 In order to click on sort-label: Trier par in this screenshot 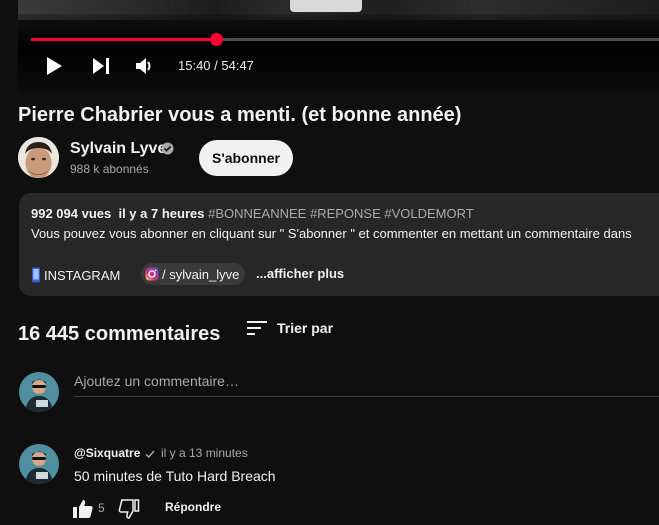, I will do `click(305, 328)`.